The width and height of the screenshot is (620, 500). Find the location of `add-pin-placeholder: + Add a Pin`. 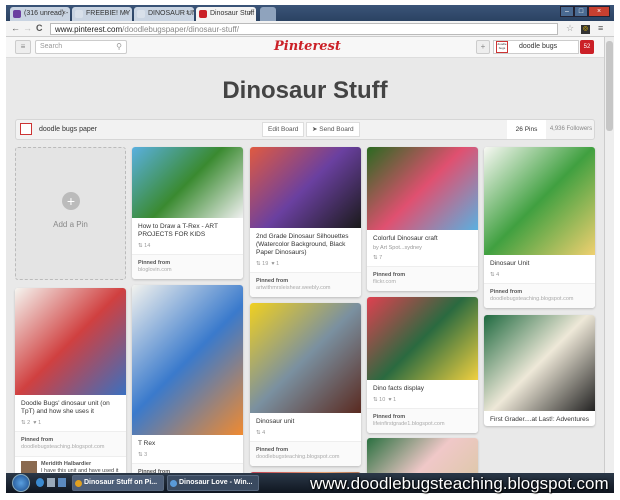

add-pin-placeholder: + Add a Pin is located at coordinates (70, 213).